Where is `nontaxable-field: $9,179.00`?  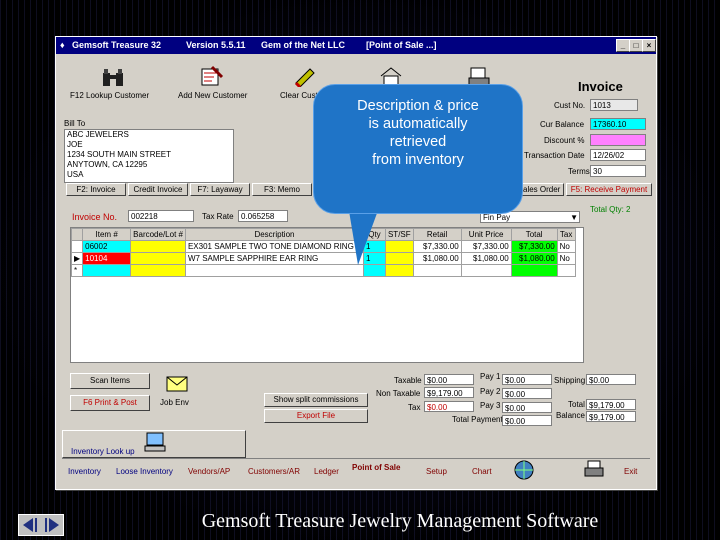 nontaxable-field: $9,179.00 is located at coordinates (449, 392).